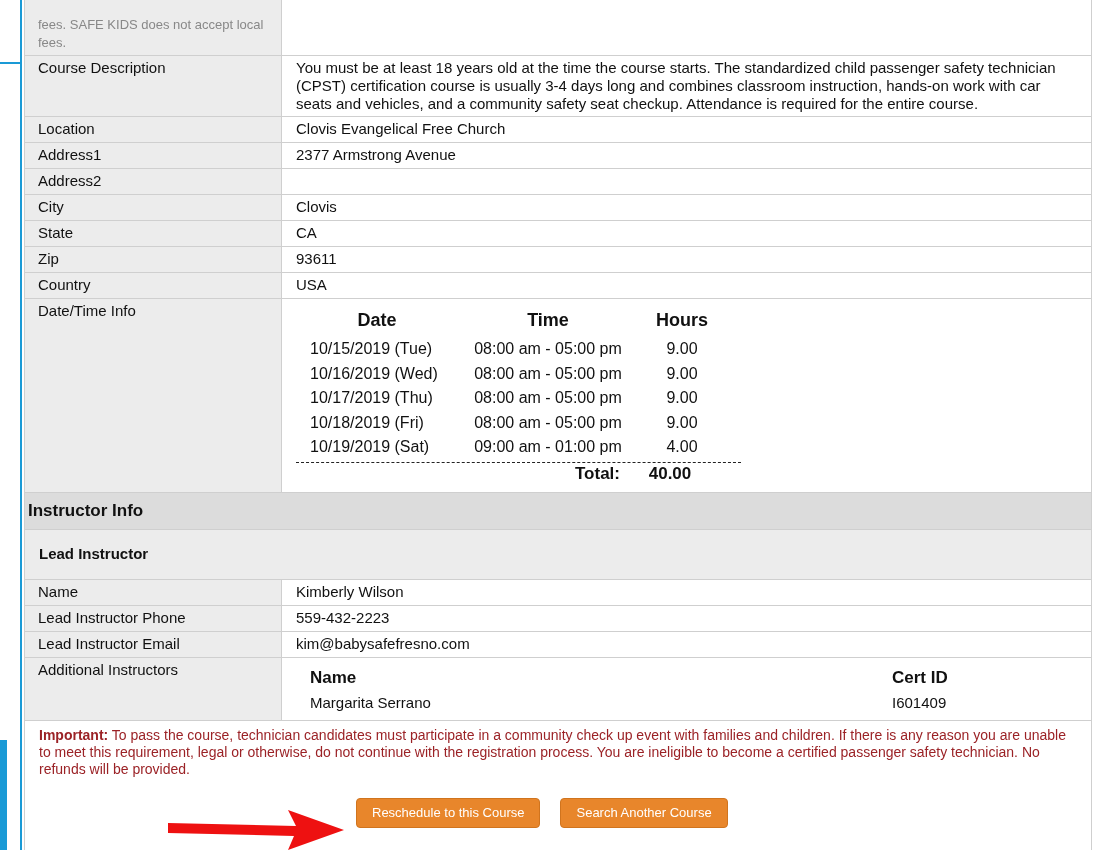  Describe the element at coordinates (383, 643) in the screenshot. I see `field-value: kim@babysafefresno.com` at that location.